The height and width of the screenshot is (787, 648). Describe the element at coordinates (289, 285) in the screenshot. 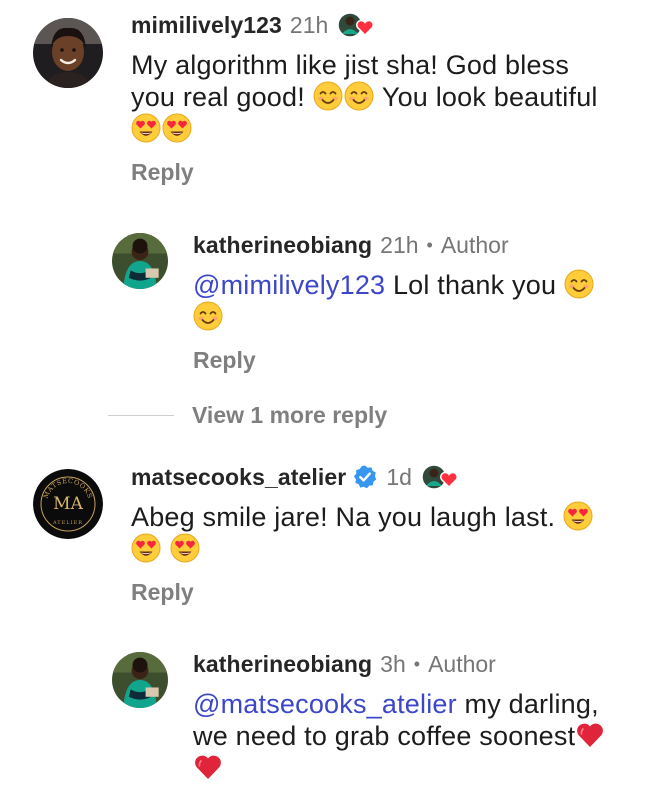

I see `mention-link: @mimilively123` at that location.